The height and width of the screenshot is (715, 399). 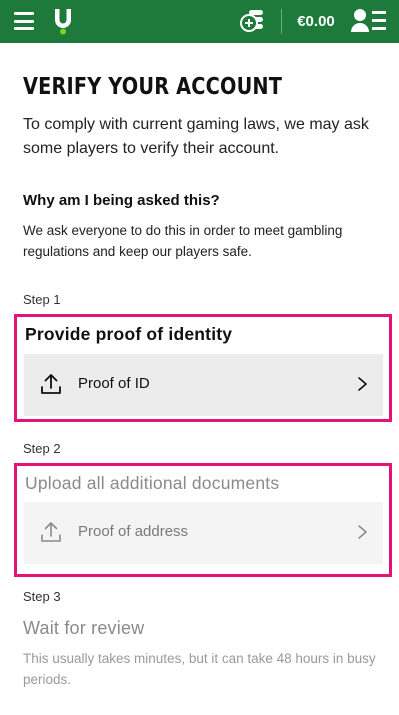 What do you see at coordinates (42, 596) in the screenshot?
I see `step-3-label: Step 3` at bounding box center [42, 596].